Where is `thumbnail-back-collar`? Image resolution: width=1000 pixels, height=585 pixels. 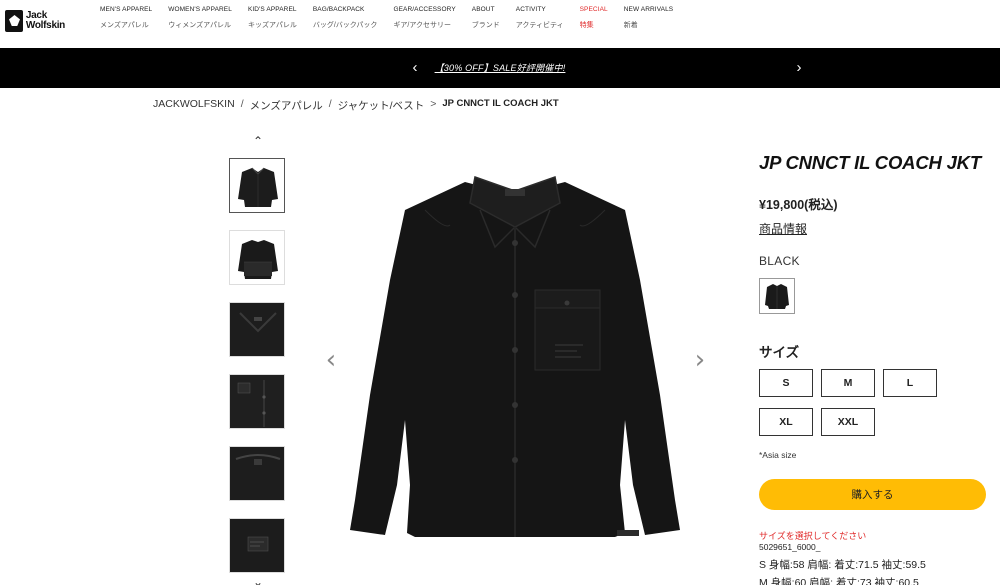
thumbnail-back-collar is located at coordinates (257, 473).